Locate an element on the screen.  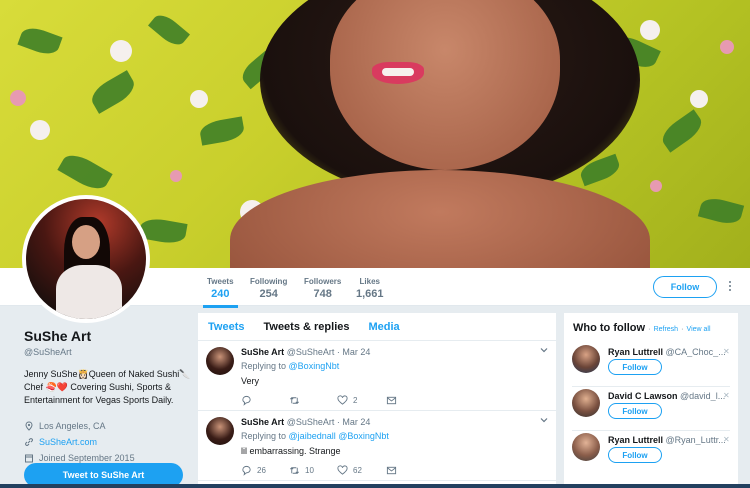
link-icon is located at coordinates (29, 442).